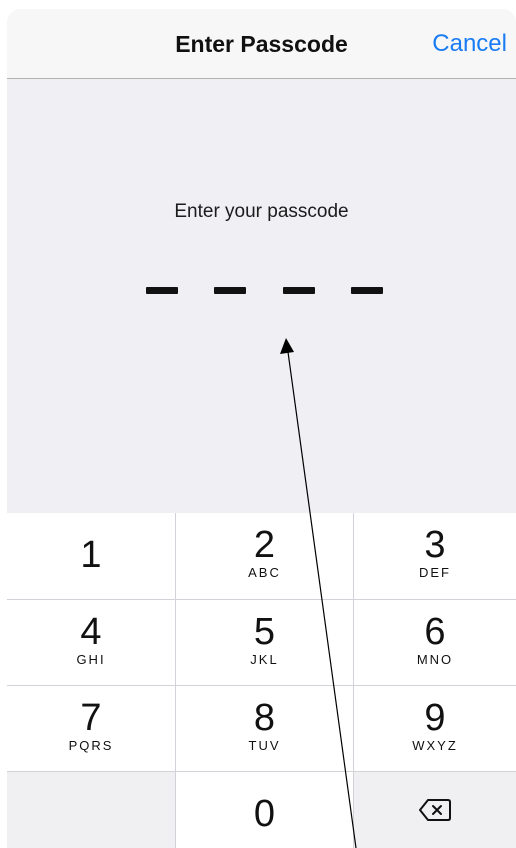 Image resolution: width=516 pixels, height=848 pixels. I want to click on delete-key, so click(435, 810).